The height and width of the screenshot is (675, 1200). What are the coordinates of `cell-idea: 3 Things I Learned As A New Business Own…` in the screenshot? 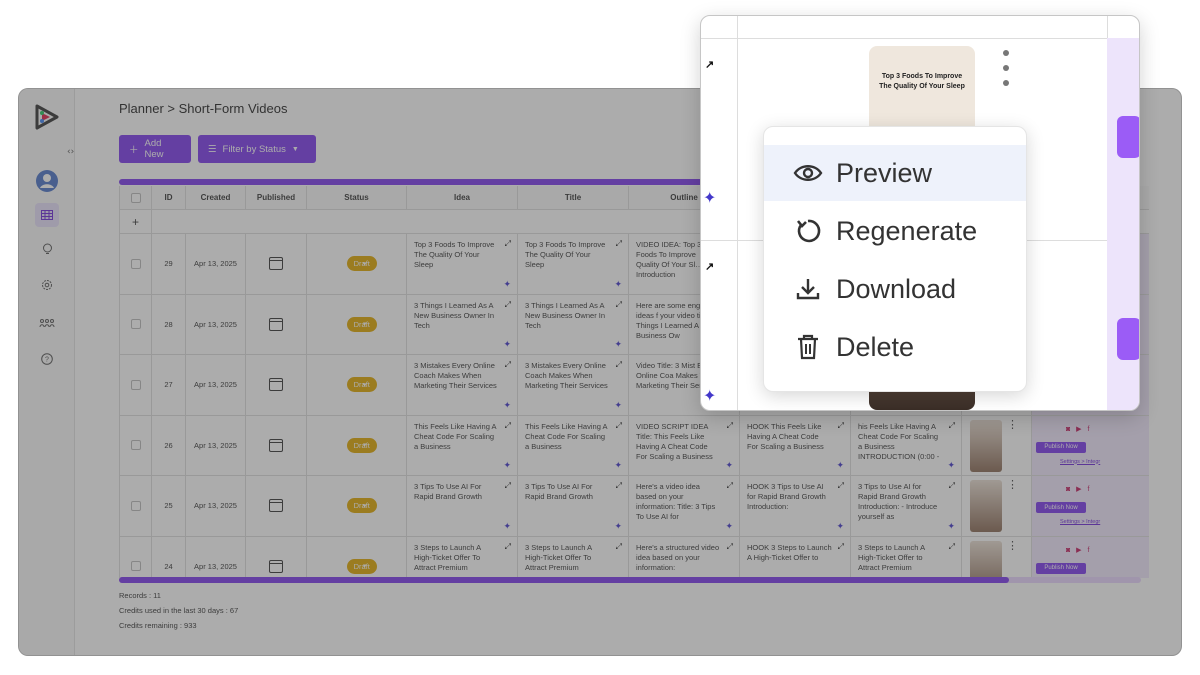 It's located at (462, 324).